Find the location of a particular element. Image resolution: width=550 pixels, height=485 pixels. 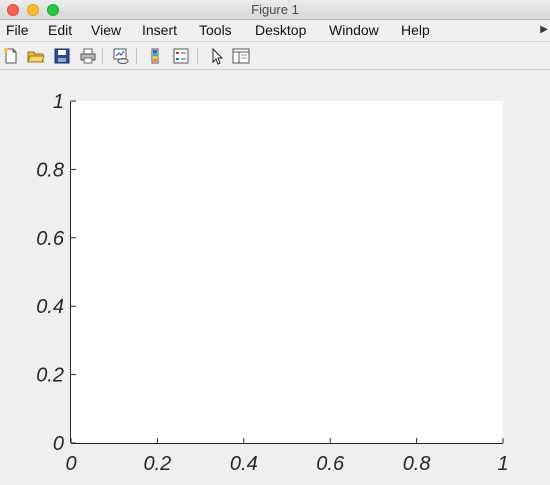

y-tick-label: 0 is located at coordinates (58, 444).